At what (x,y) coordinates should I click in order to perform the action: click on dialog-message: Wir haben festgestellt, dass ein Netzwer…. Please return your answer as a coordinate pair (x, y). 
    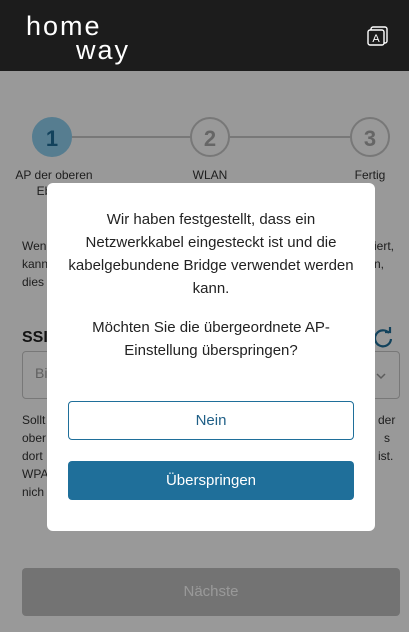
    Looking at the image, I should click on (211, 254).